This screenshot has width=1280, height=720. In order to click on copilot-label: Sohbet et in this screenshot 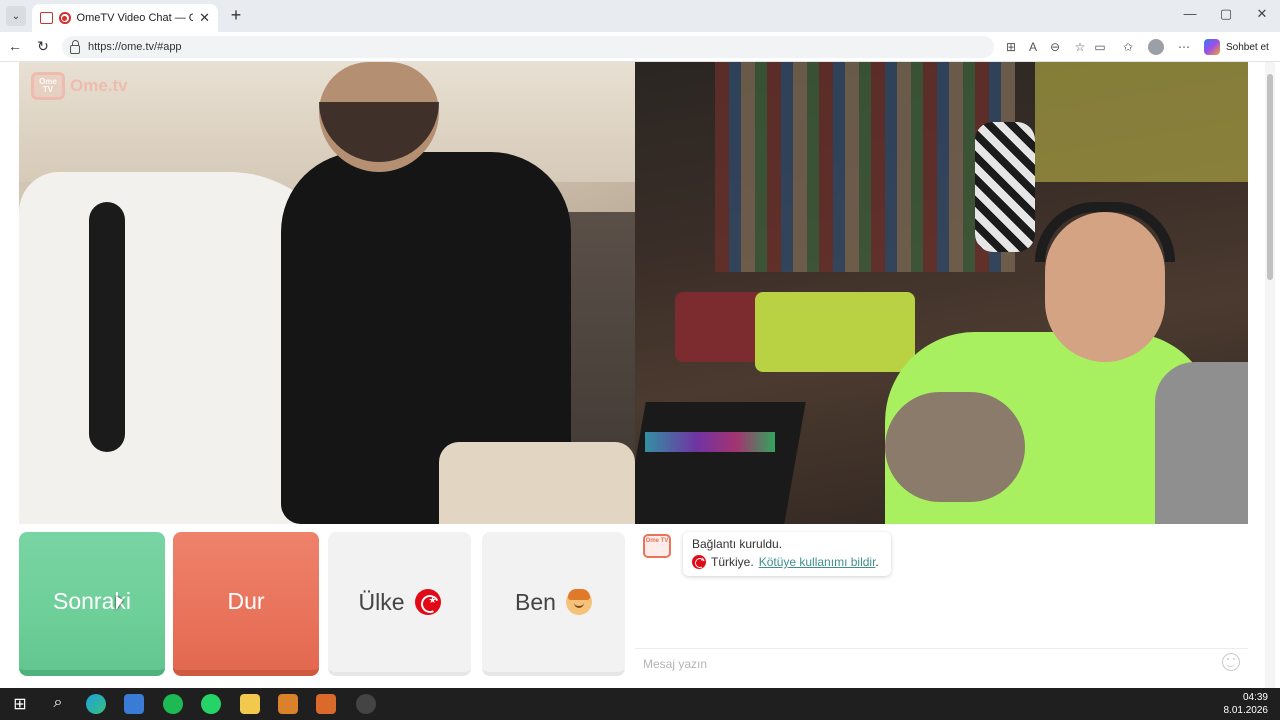, I will do `click(1247, 47)`.